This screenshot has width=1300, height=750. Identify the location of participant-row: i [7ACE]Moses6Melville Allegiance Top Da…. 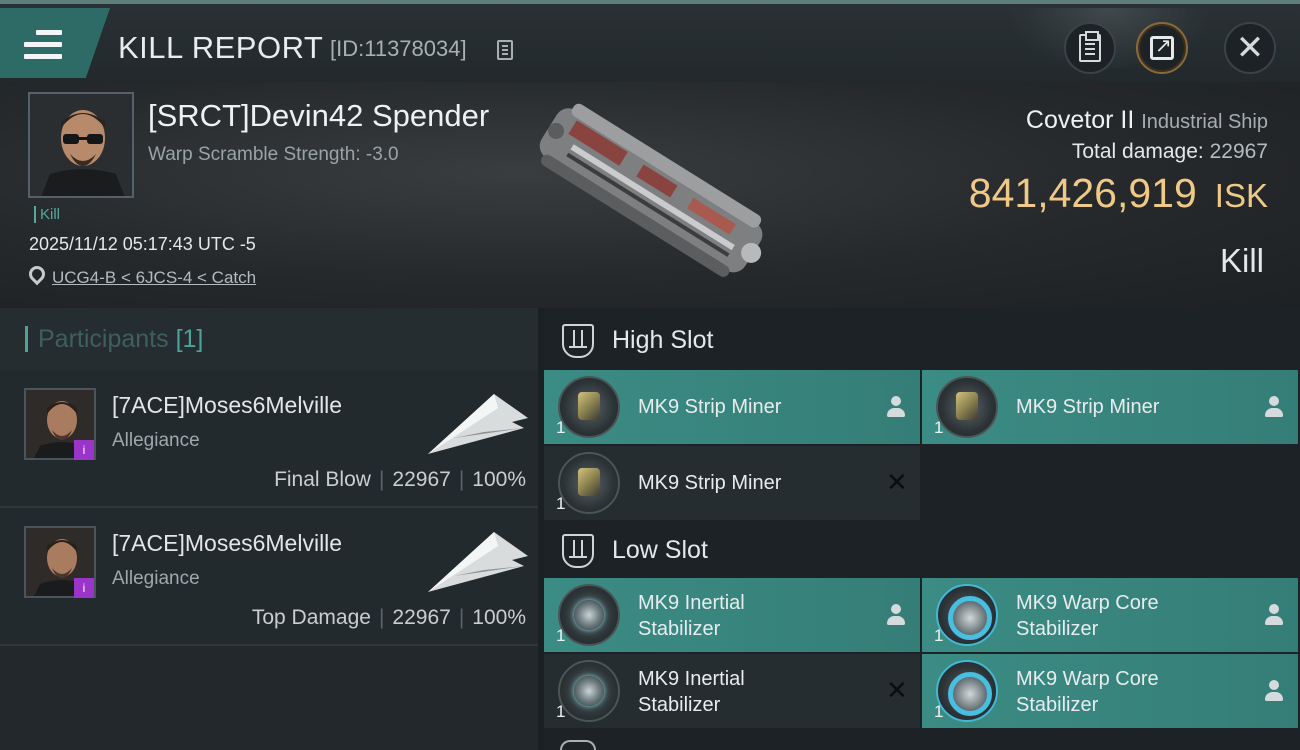
(269, 577).